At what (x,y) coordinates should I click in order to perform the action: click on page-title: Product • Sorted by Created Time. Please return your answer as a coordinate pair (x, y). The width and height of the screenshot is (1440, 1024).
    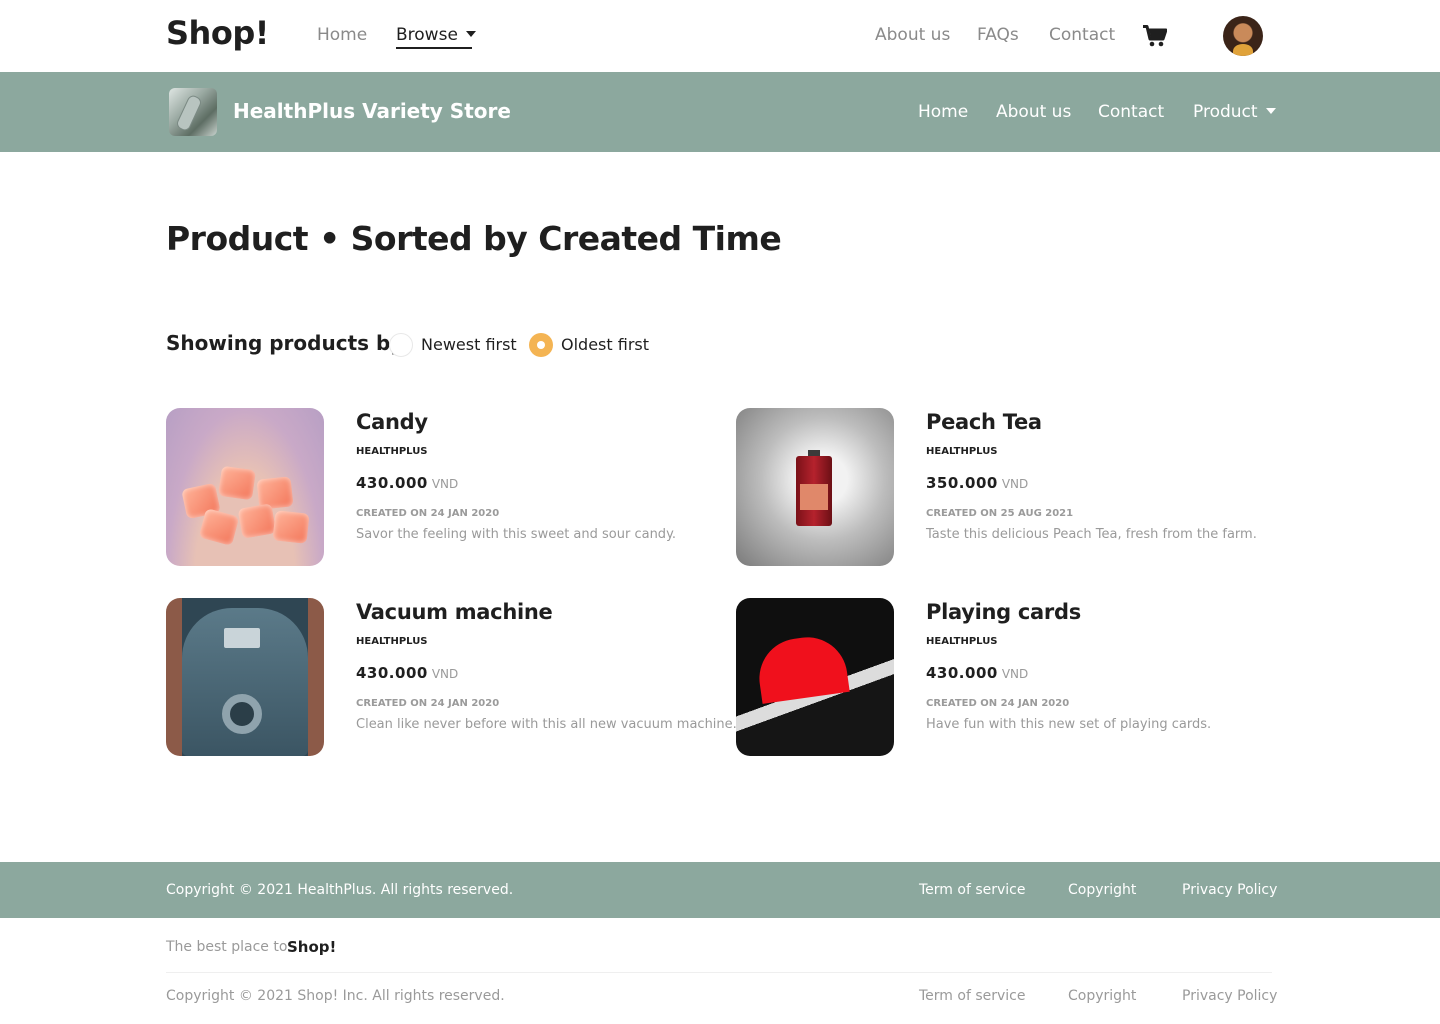
    Looking at the image, I should click on (474, 238).